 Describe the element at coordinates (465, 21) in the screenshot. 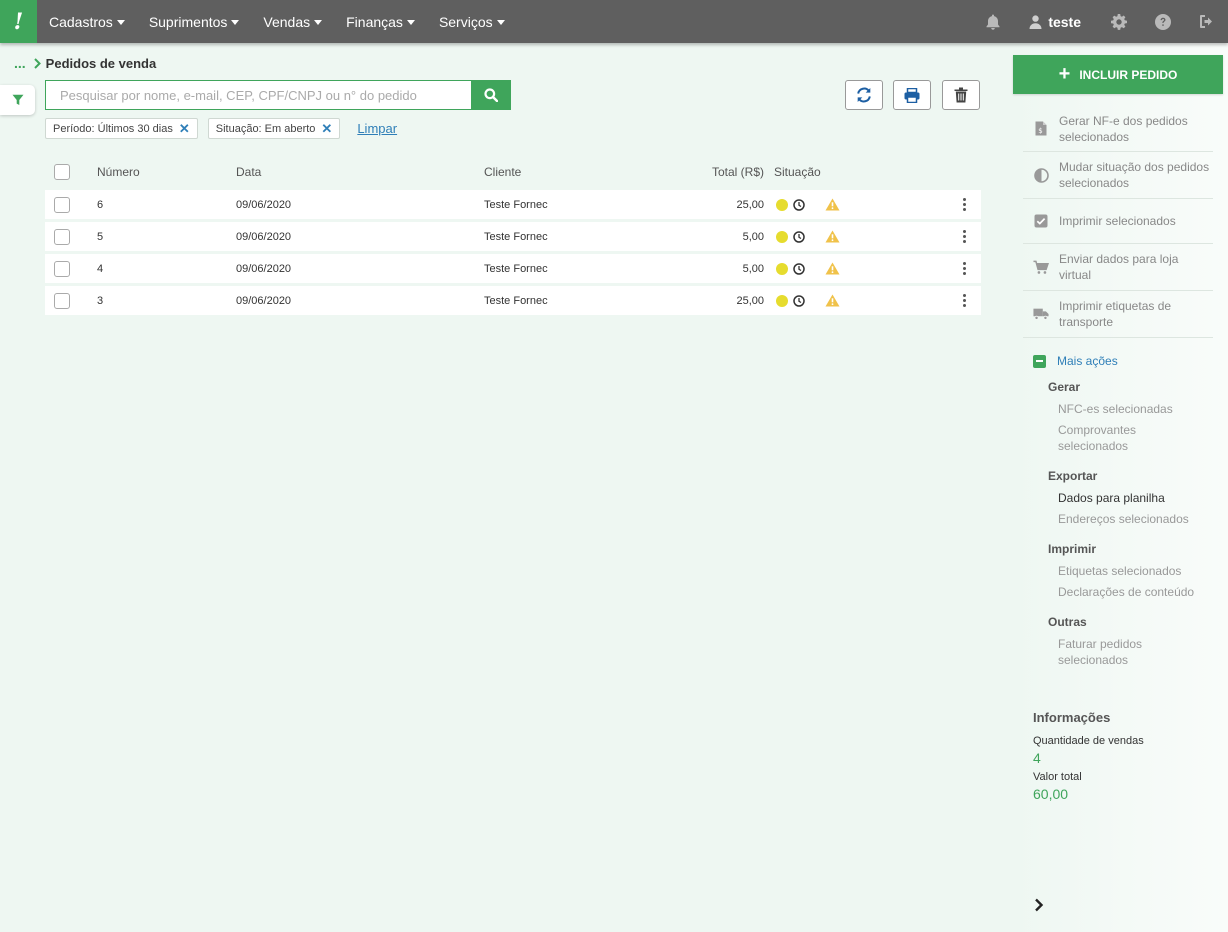

I see `menu-label: Serviços` at that location.